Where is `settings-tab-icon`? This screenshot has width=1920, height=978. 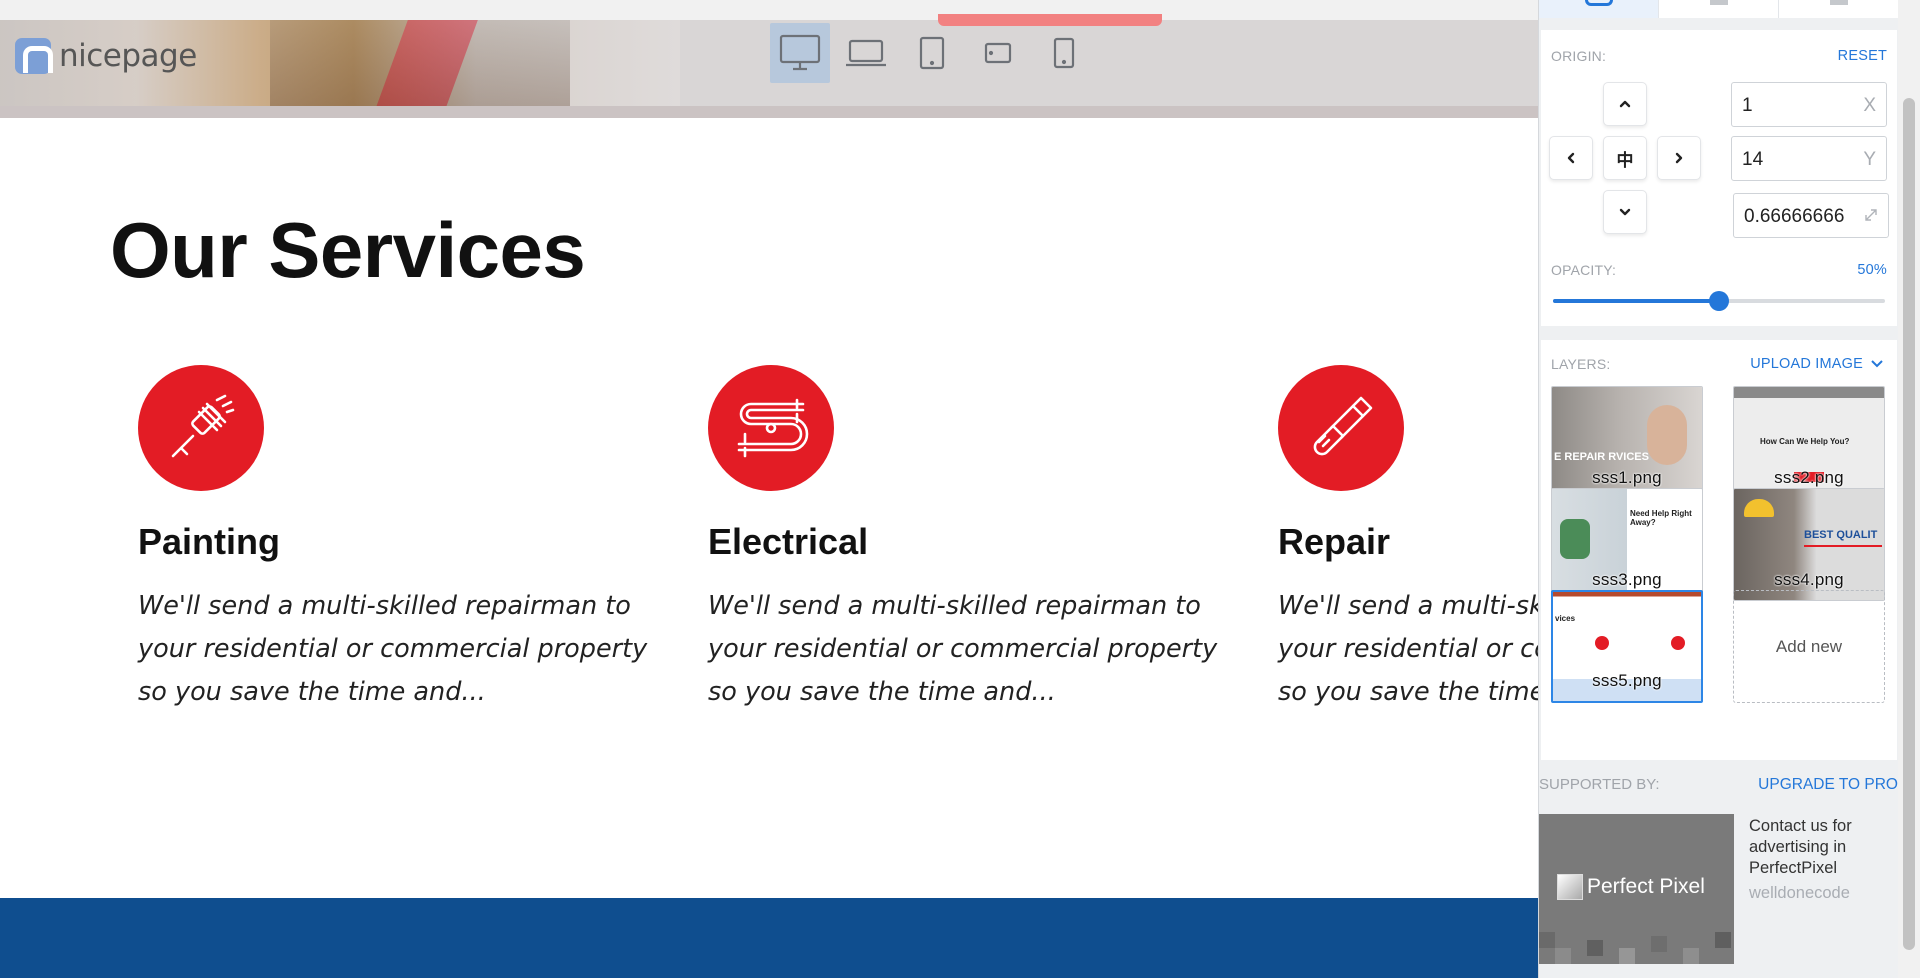 settings-tab-icon is located at coordinates (1718, 2).